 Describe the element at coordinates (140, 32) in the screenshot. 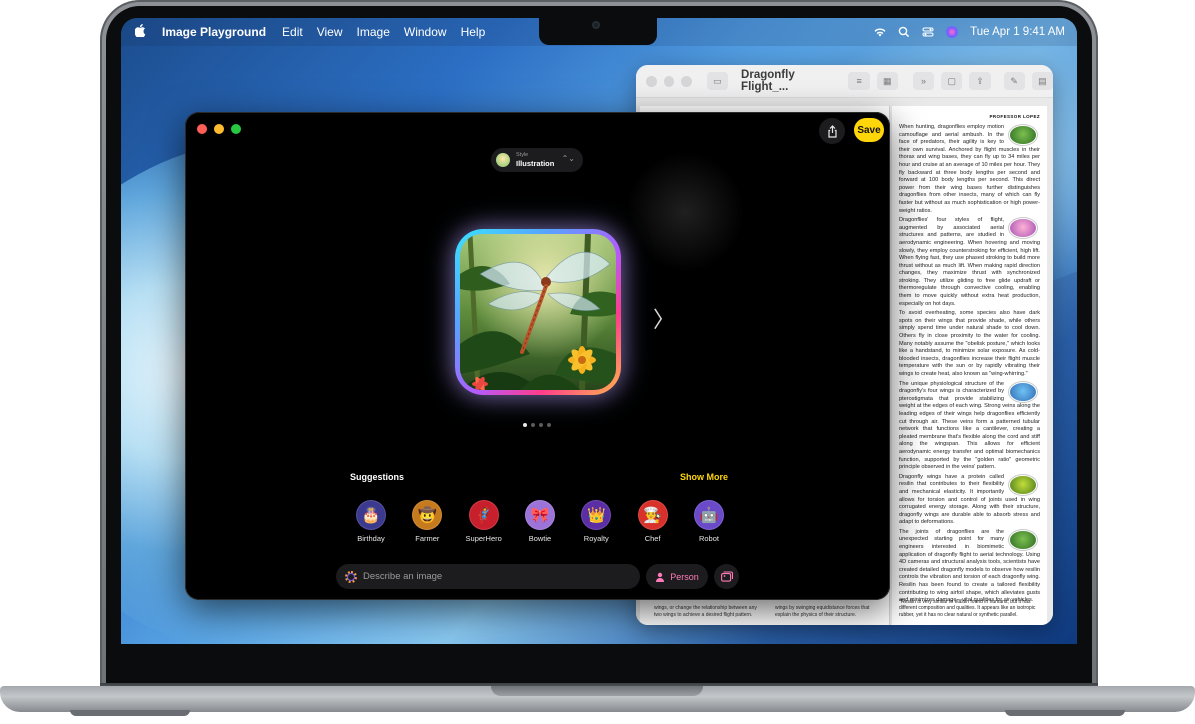

I see `apple-menu-icon` at that location.